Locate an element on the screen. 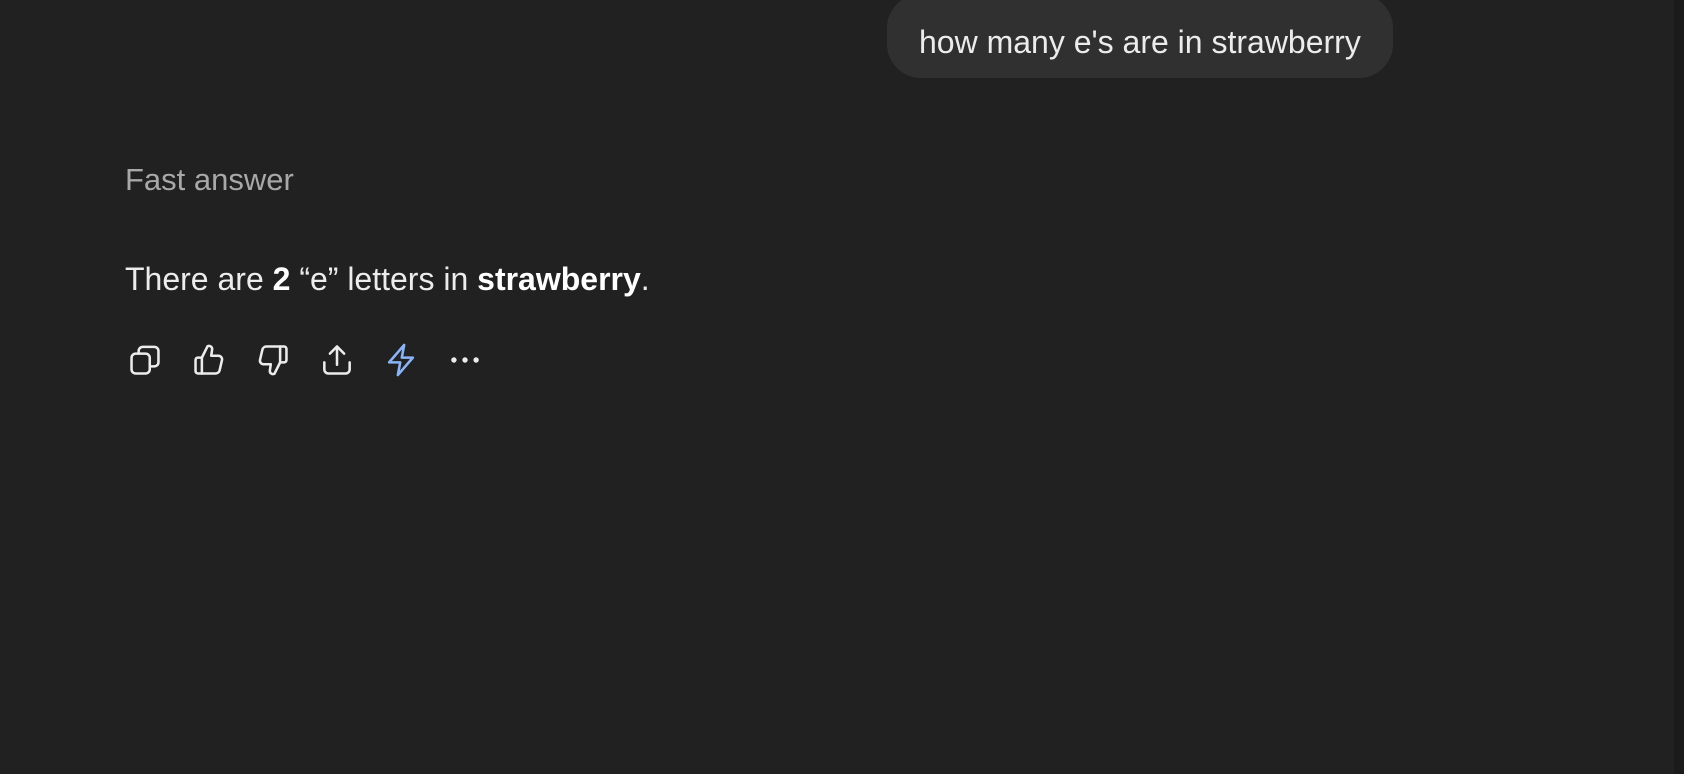 The width and height of the screenshot is (1684, 774). response-mode-label: Fast answer is located at coordinates (209, 179).